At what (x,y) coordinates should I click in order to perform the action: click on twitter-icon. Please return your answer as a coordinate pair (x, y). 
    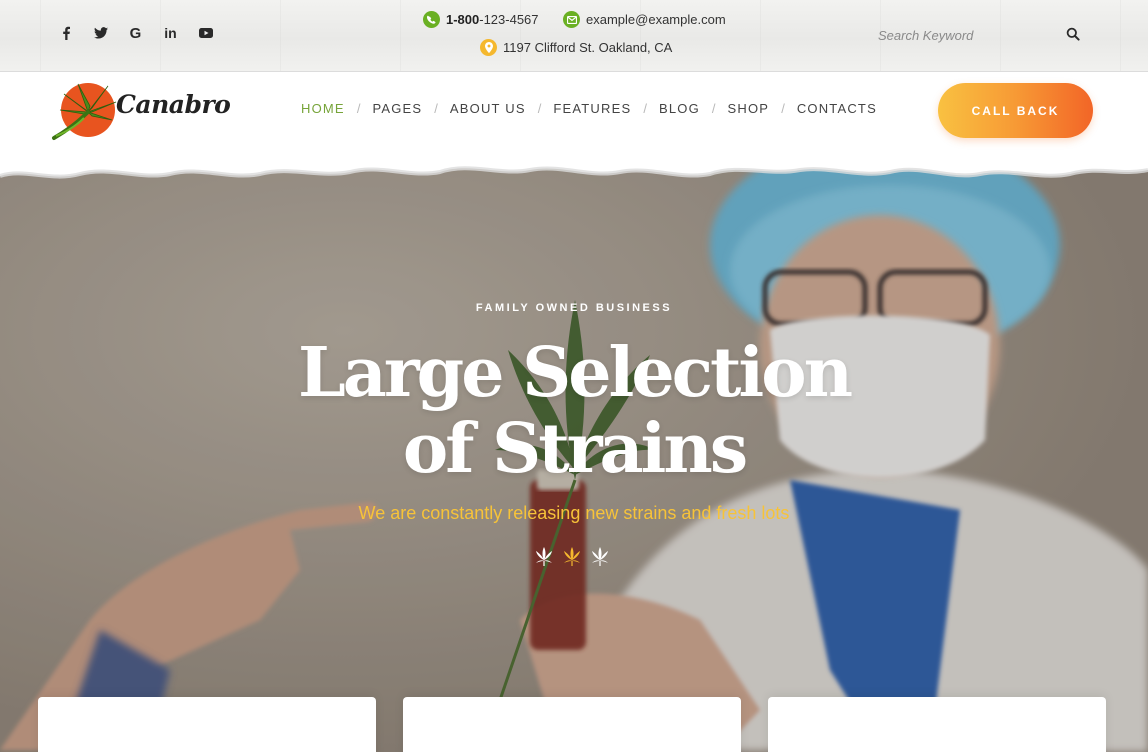
    Looking at the image, I should click on (100, 33).